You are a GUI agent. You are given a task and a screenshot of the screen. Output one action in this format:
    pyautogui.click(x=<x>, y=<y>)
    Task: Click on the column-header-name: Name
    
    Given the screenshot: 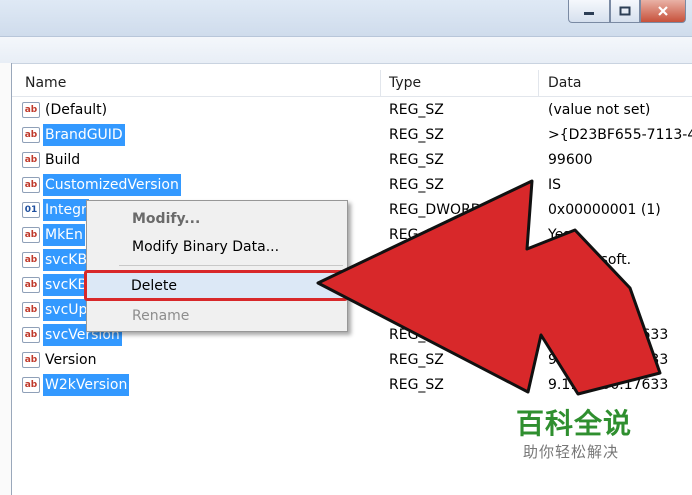 What is the action you would take?
    pyautogui.click(x=196, y=83)
    